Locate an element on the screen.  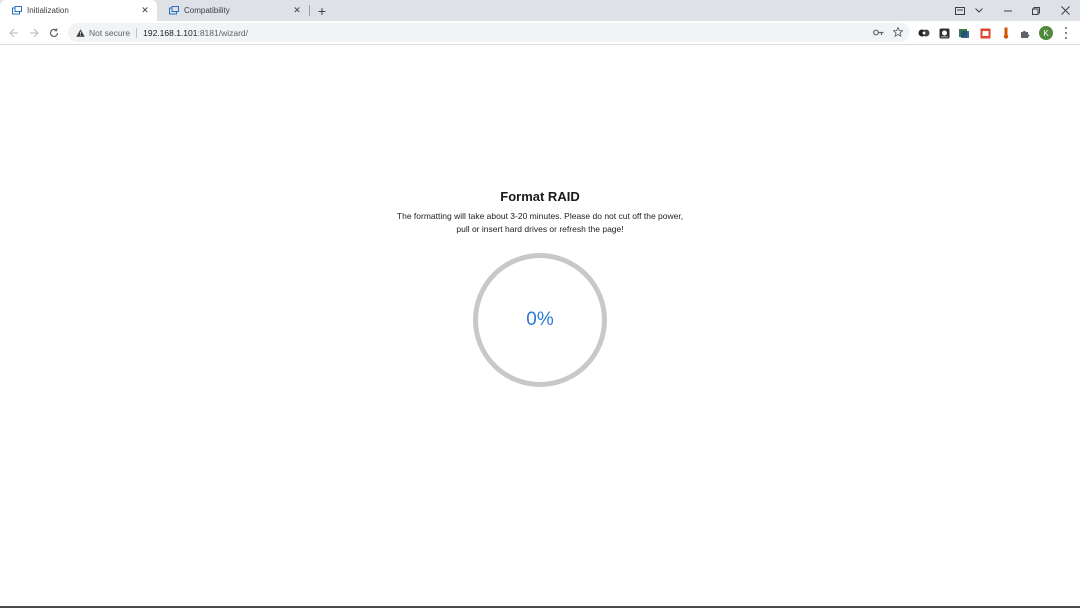
url-host: 192.168.1.101 is located at coordinates (170, 32).